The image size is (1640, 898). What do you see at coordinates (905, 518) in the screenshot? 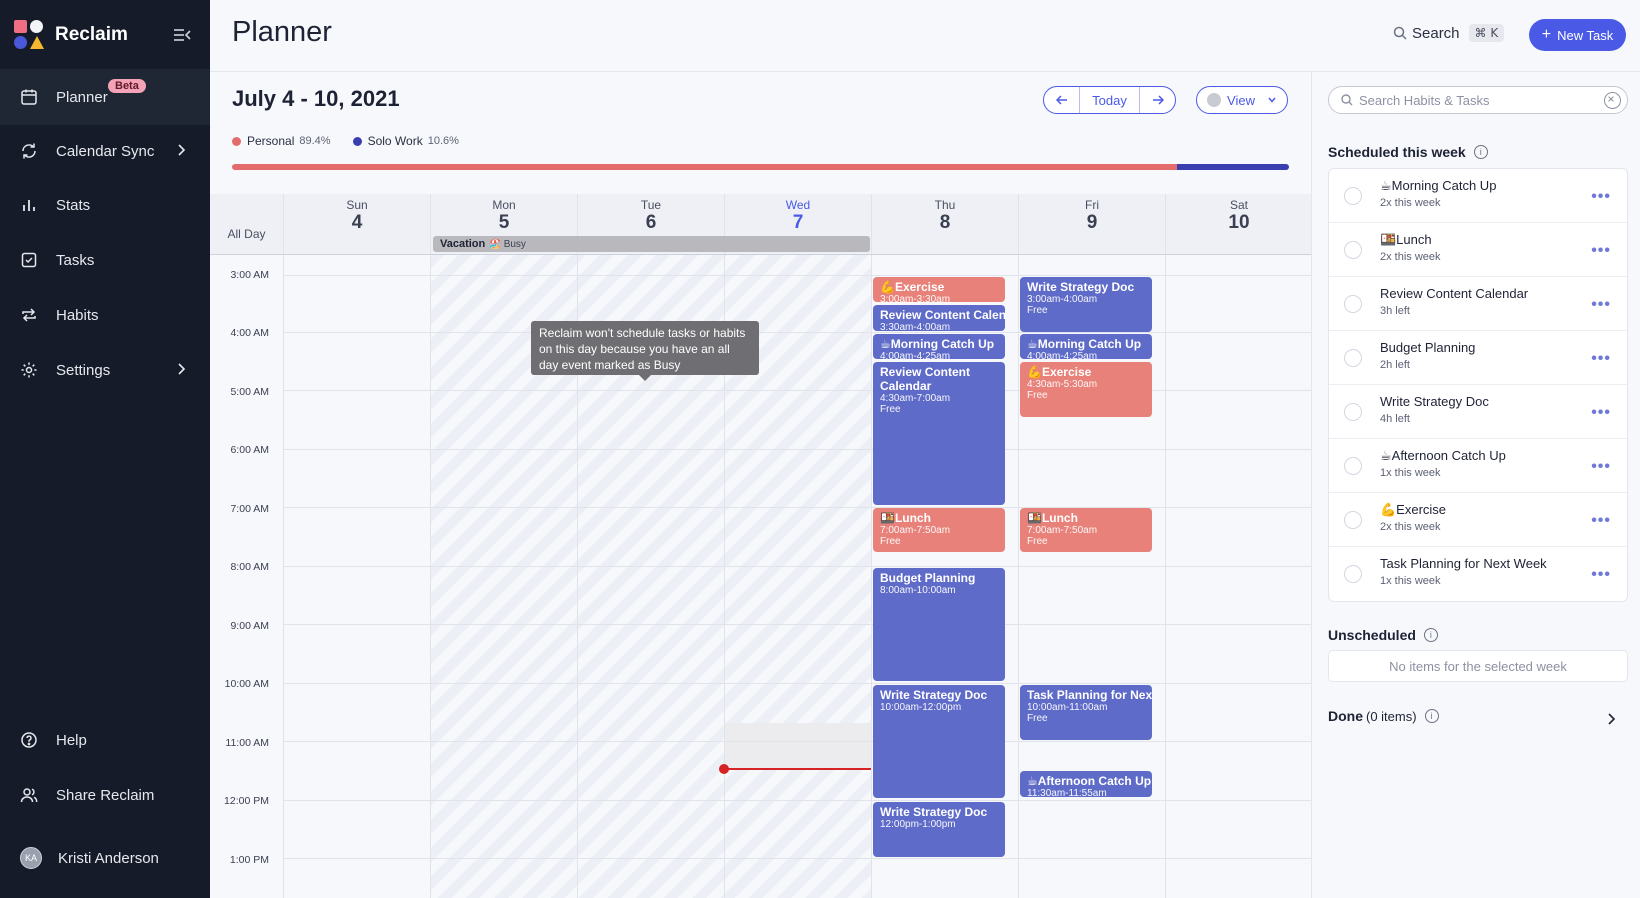
I see `event-title: 🍱Lunch` at bounding box center [905, 518].